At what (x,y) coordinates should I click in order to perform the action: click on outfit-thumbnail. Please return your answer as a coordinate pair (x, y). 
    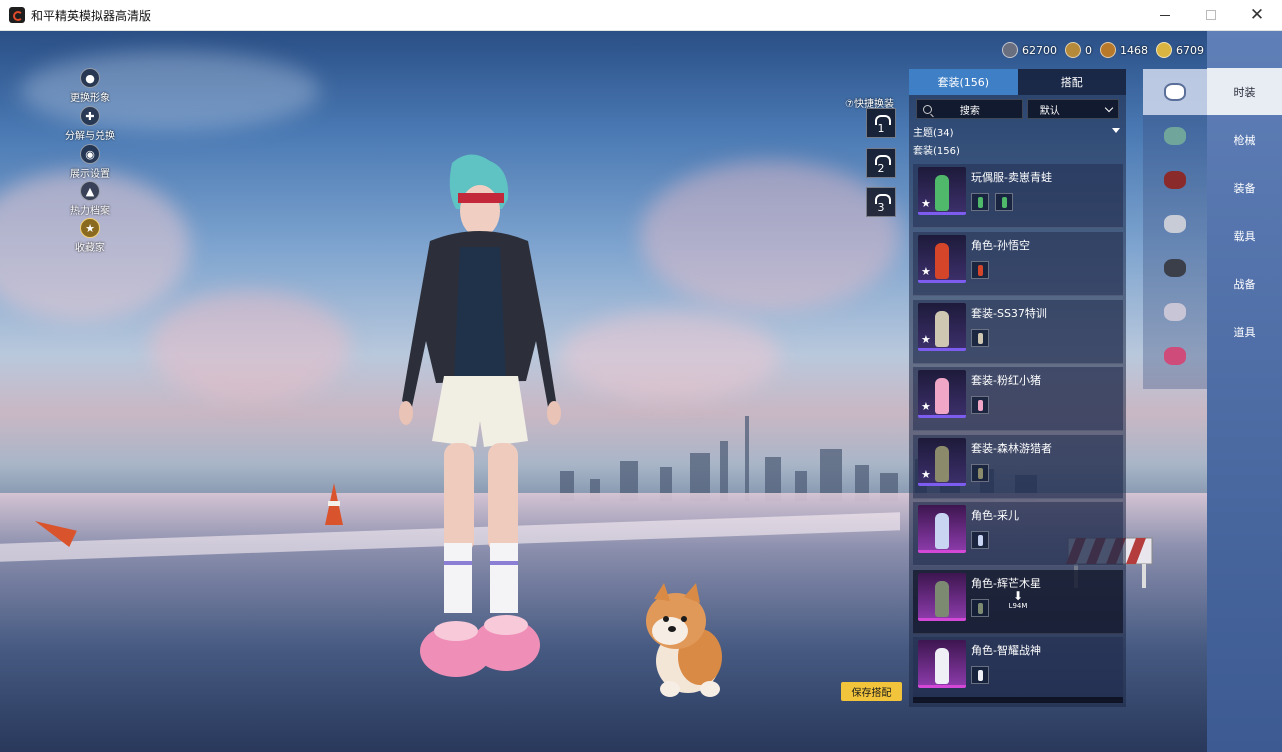
    Looking at the image, I should click on (942, 529).